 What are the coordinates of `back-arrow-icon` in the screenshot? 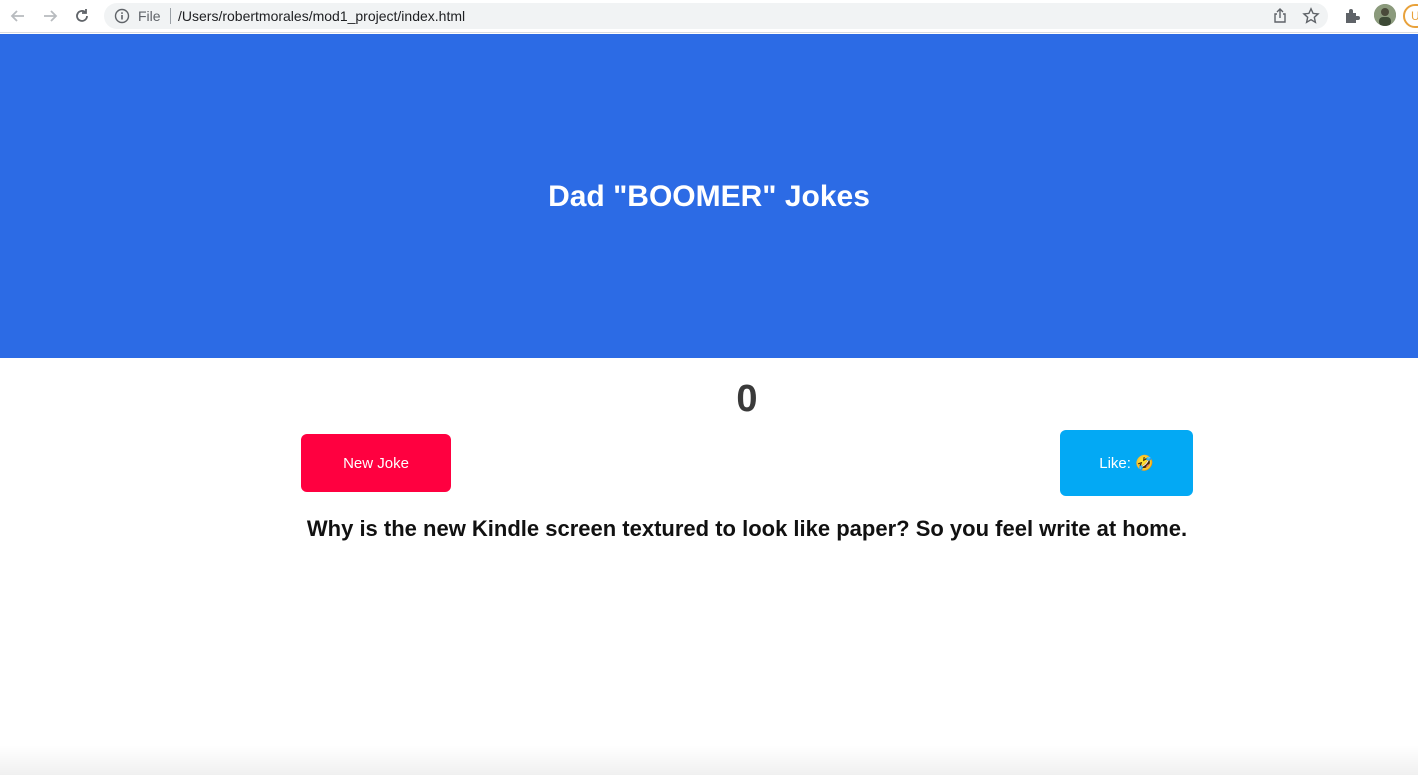 It's located at (18, 16).